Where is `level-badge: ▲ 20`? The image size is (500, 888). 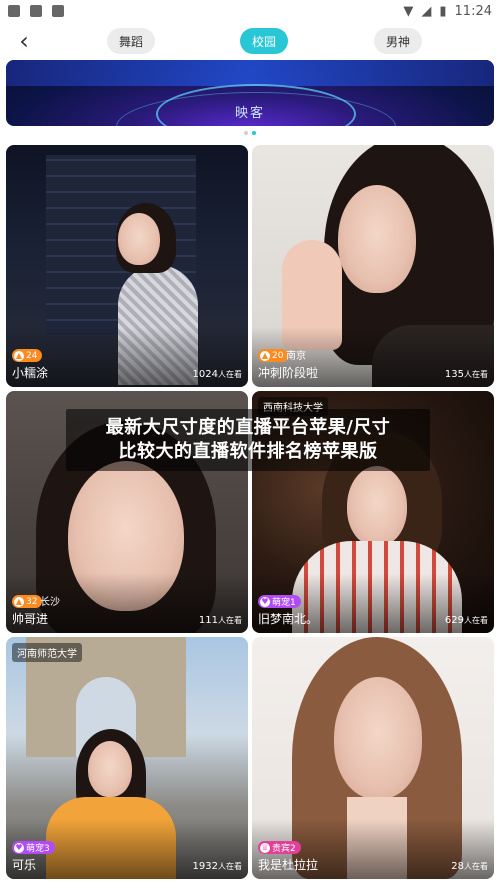 level-badge: ▲ 20 is located at coordinates (273, 355).